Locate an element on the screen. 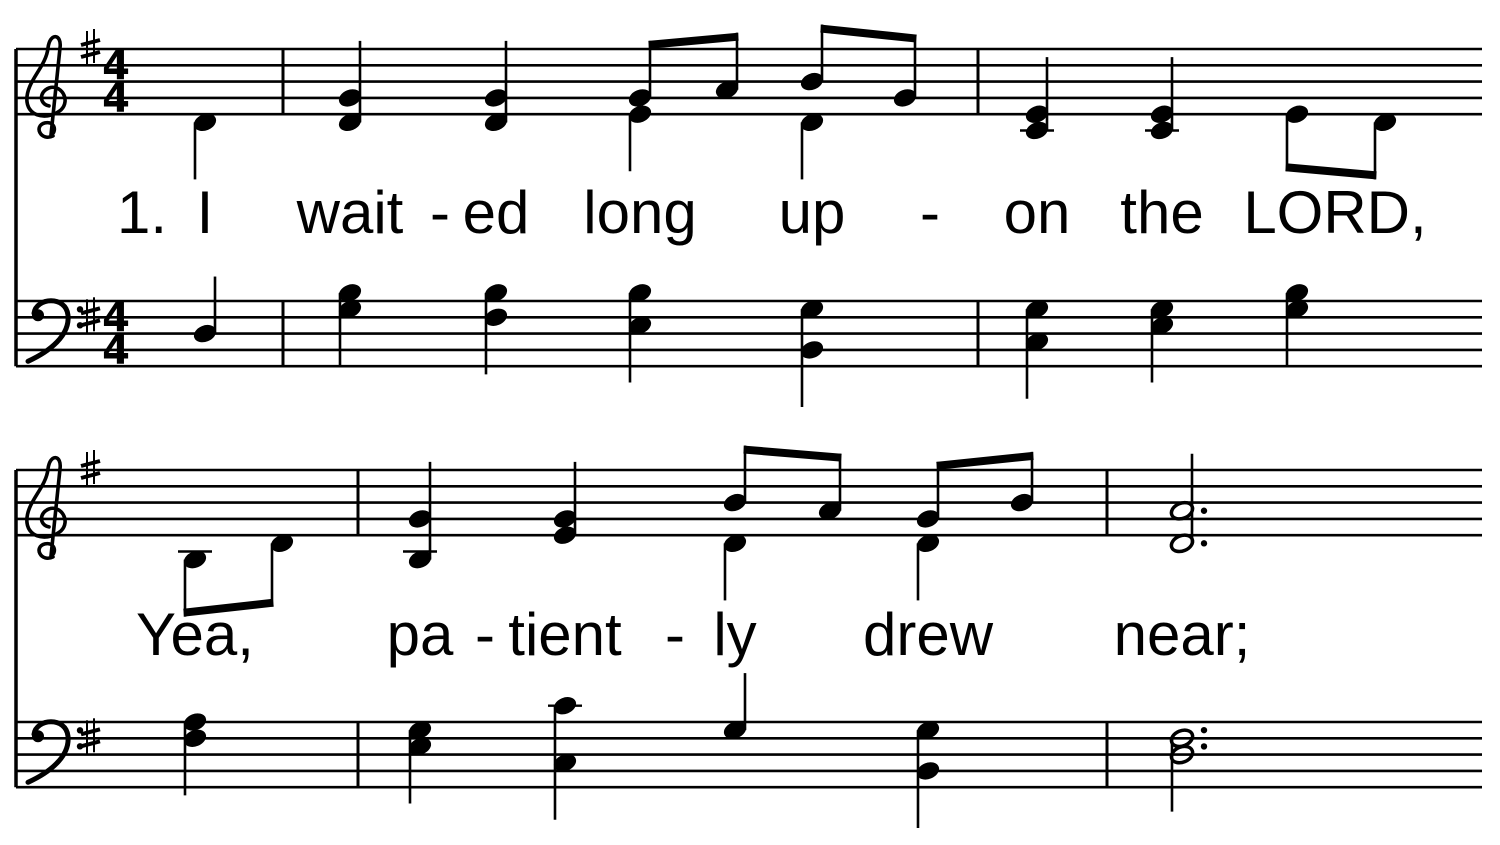 The height and width of the screenshot is (845, 1500). bass-staff: 44 is located at coordinates (749, 335).